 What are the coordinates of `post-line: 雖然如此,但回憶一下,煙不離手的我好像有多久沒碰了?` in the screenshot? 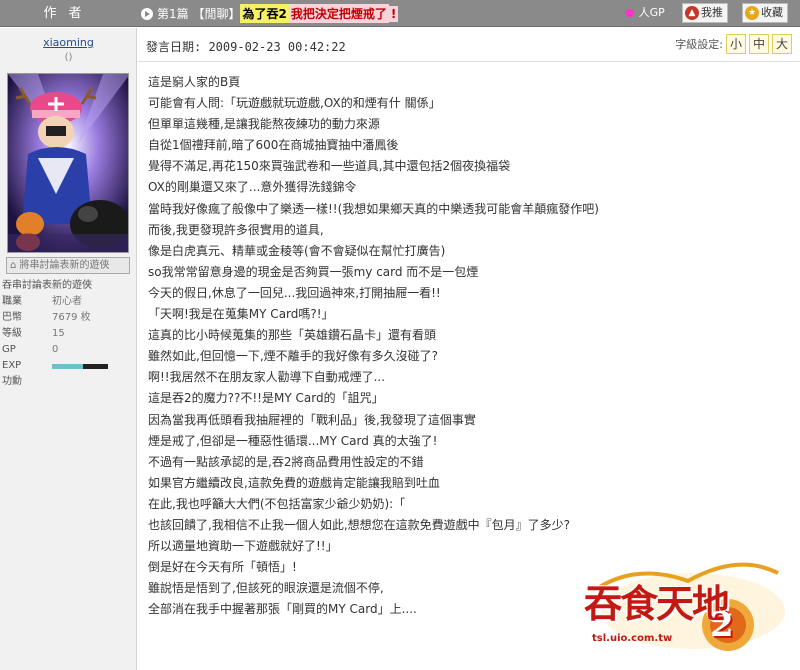 It's located at (293, 356).